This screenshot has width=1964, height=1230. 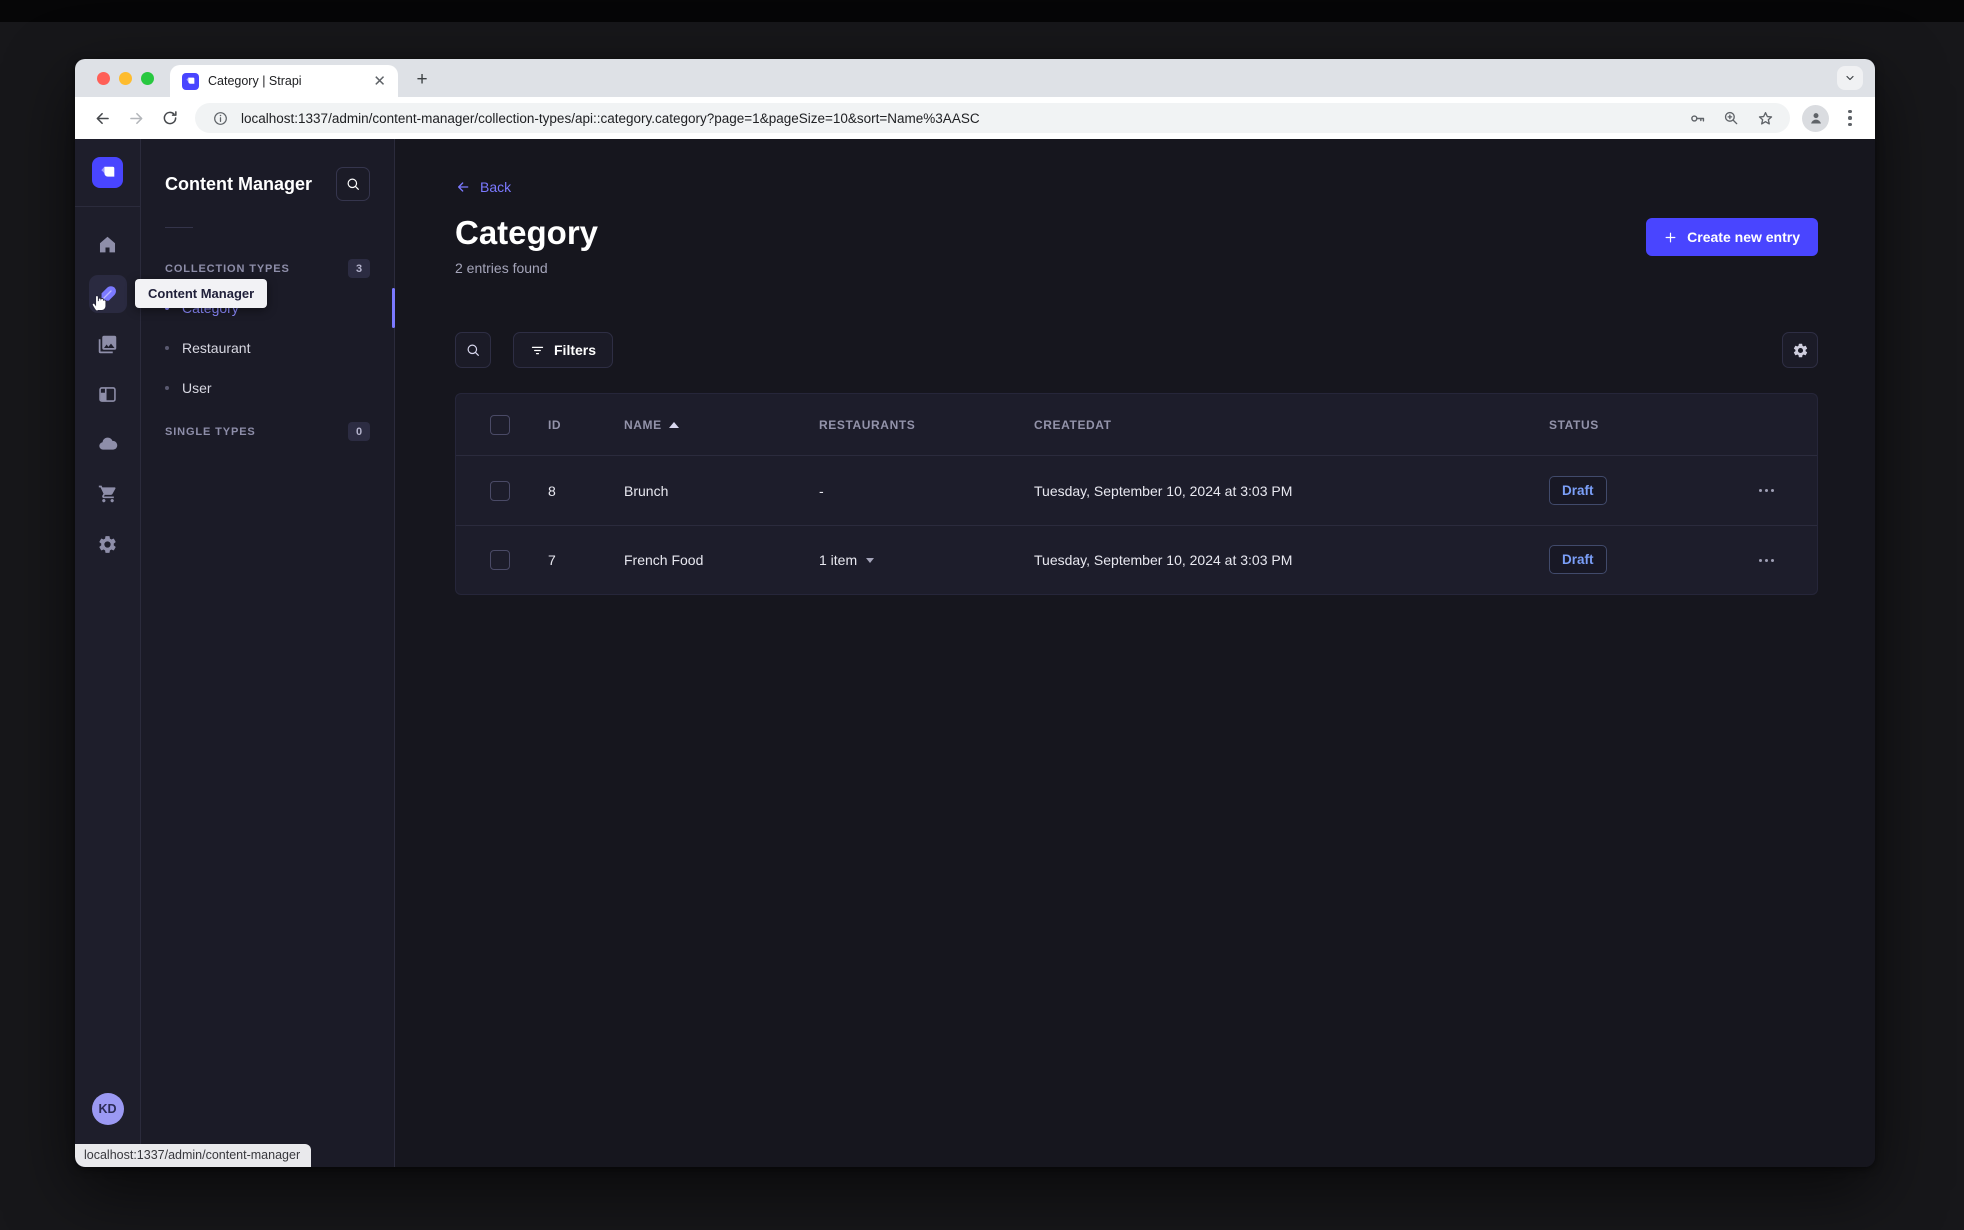 What do you see at coordinates (103, 78) in the screenshot?
I see `close-window-button` at bounding box center [103, 78].